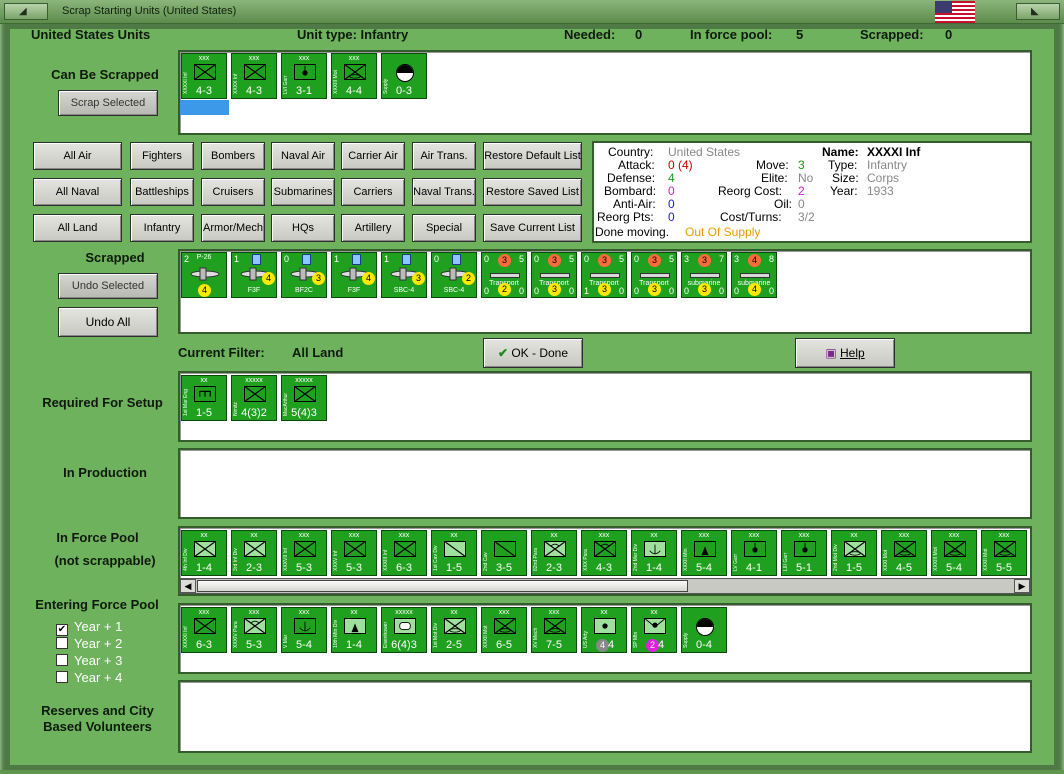 Image resolution: width=1064 pixels, height=774 pixels. Describe the element at coordinates (704, 275) in the screenshot. I see `scrapped-naval-counter-4: 373submarine030` at that location.